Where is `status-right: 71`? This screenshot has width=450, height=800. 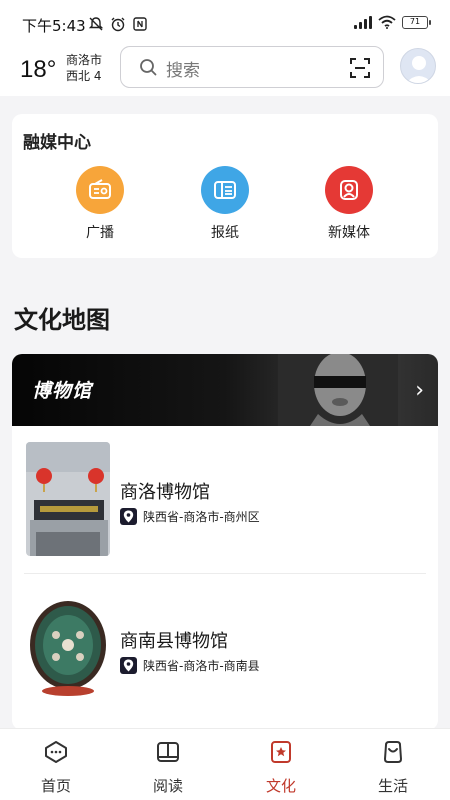 status-right: 71 is located at coordinates (392, 22).